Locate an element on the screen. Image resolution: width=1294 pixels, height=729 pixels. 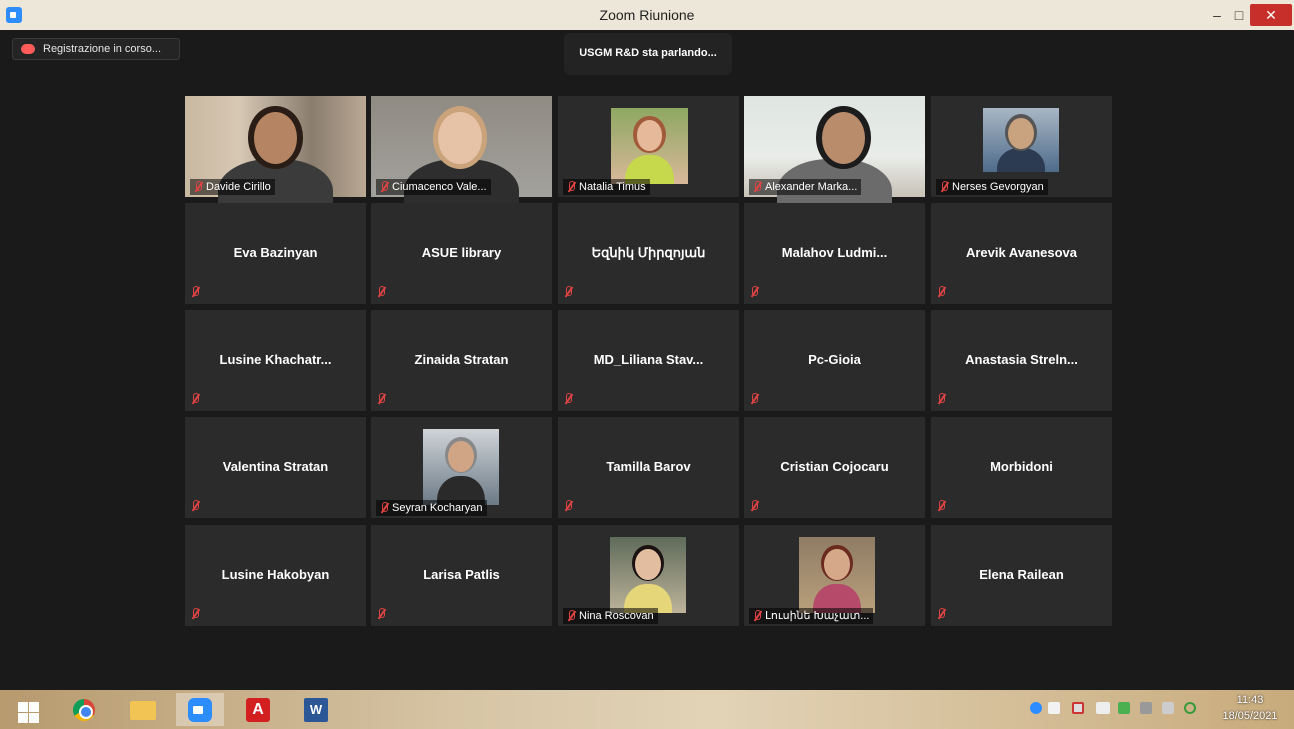
participant-tile: Morbidoni is located at coordinates (1021, 467).